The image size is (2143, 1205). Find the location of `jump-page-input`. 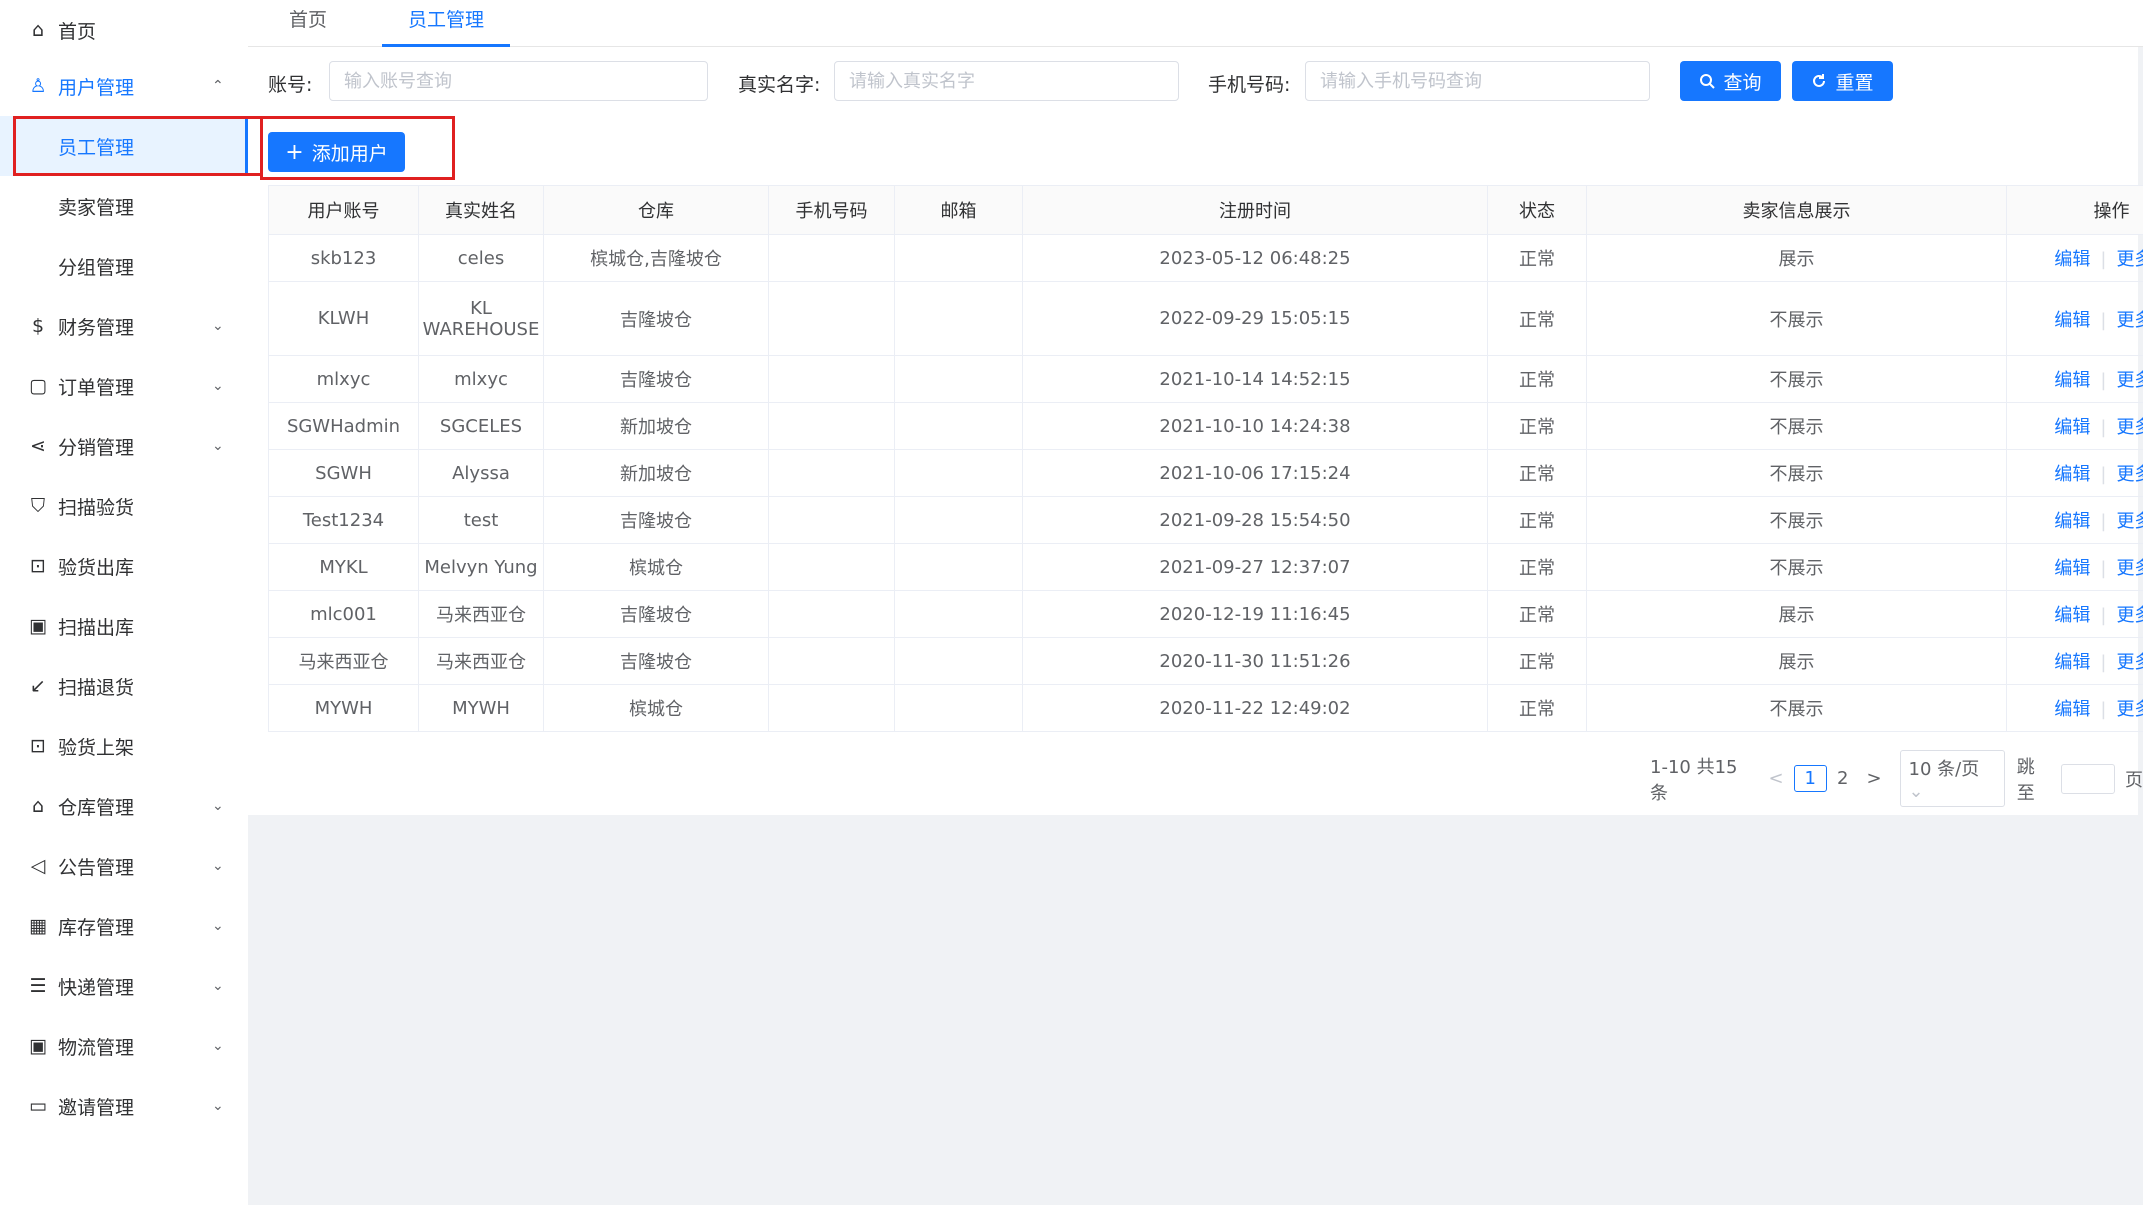

jump-page-input is located at coordinates (2088, 778).